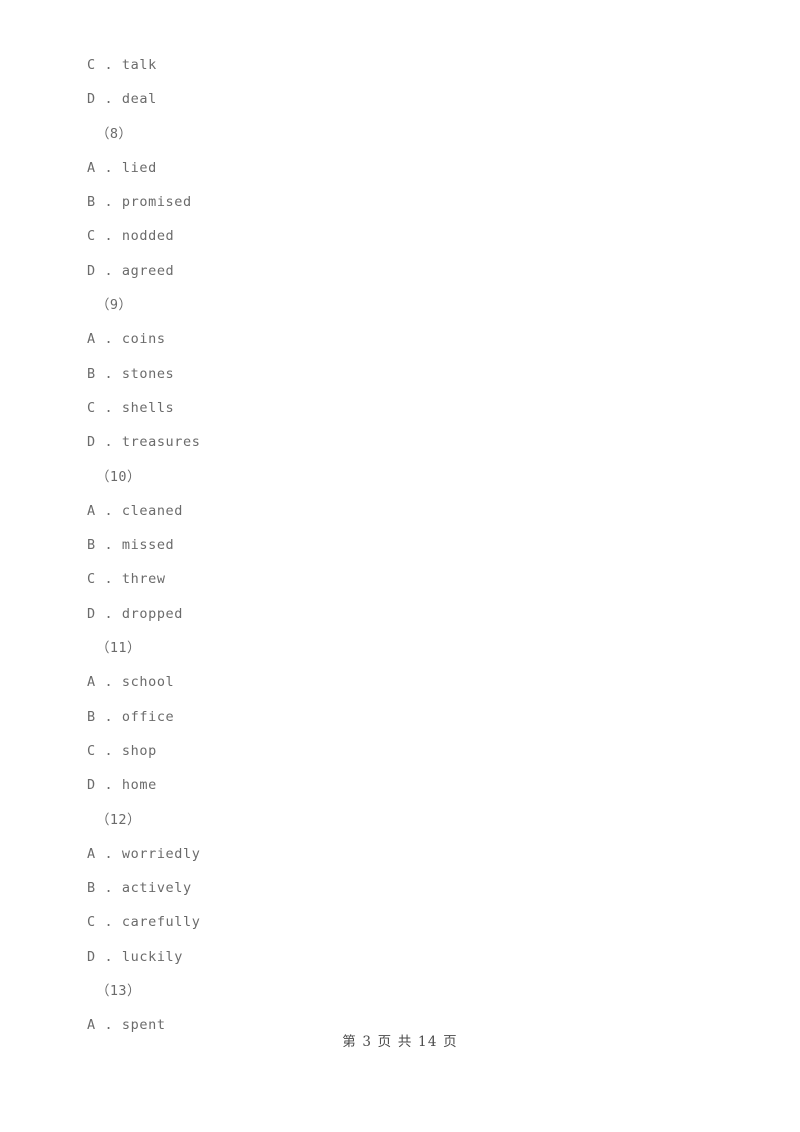 The height and width of the screenshot is (1132, 800). What do you see at coordinates (131, 682) in the screenshot?
I see `answer-option: A . school` at bounding box center [131, 682].